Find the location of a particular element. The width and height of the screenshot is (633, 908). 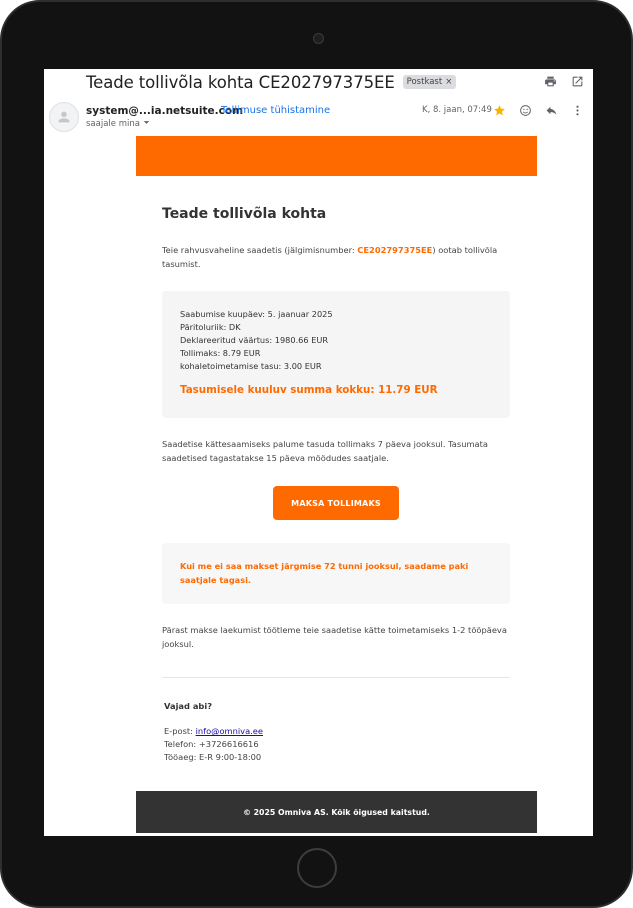

contact-email-line: E-post: info@omniva.ee is located at coordinates (213, 731).